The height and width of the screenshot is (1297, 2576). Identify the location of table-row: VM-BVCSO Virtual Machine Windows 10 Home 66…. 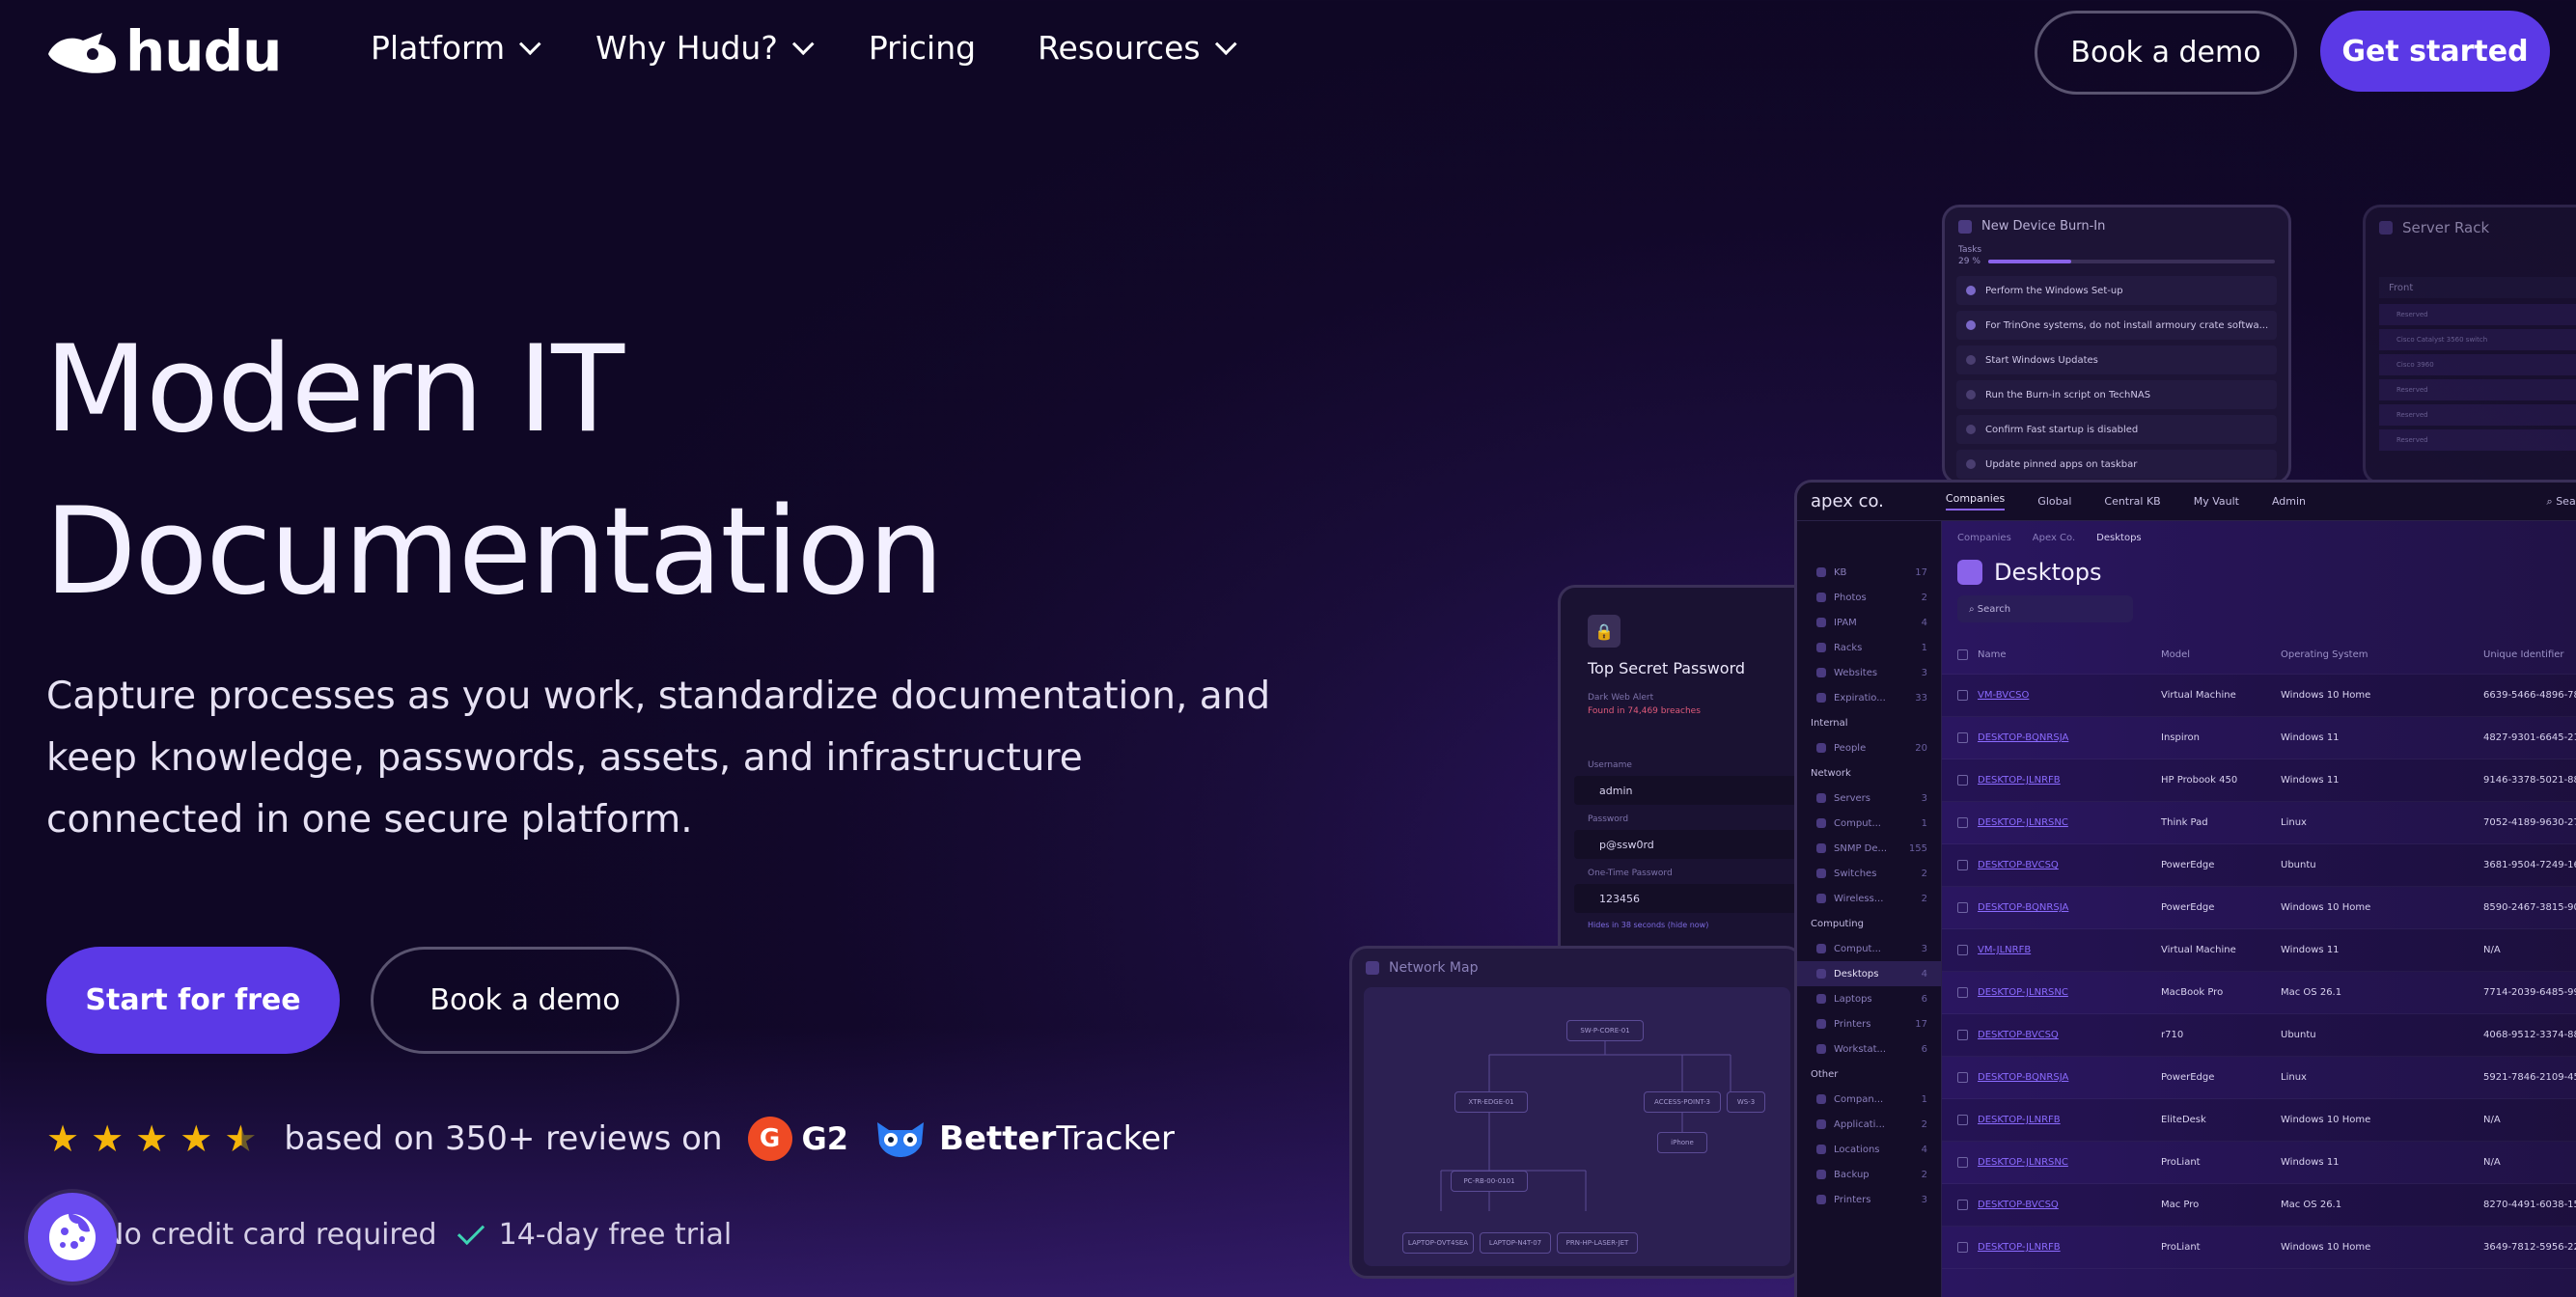
(2259, 696).